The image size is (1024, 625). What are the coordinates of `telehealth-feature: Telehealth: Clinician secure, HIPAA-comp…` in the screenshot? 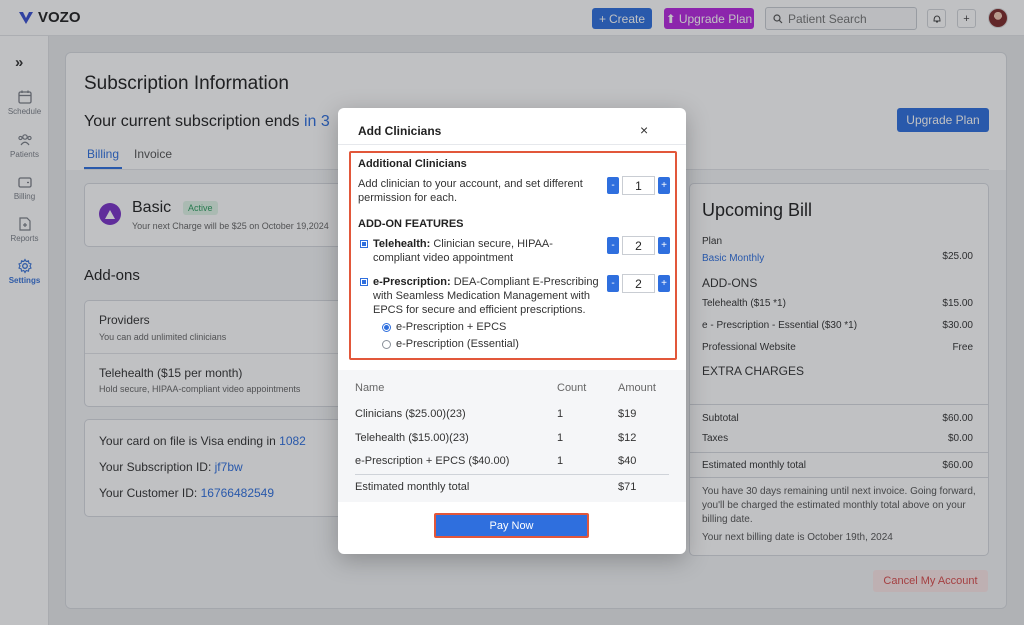 It's located at (485, 251).